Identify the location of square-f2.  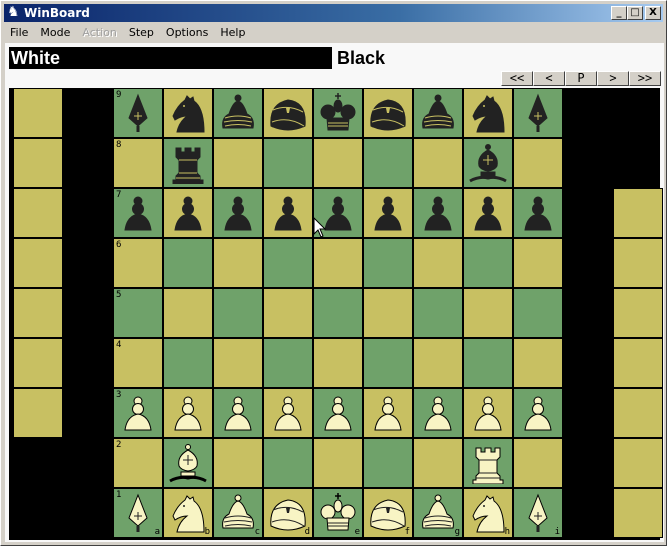
(388, 463).